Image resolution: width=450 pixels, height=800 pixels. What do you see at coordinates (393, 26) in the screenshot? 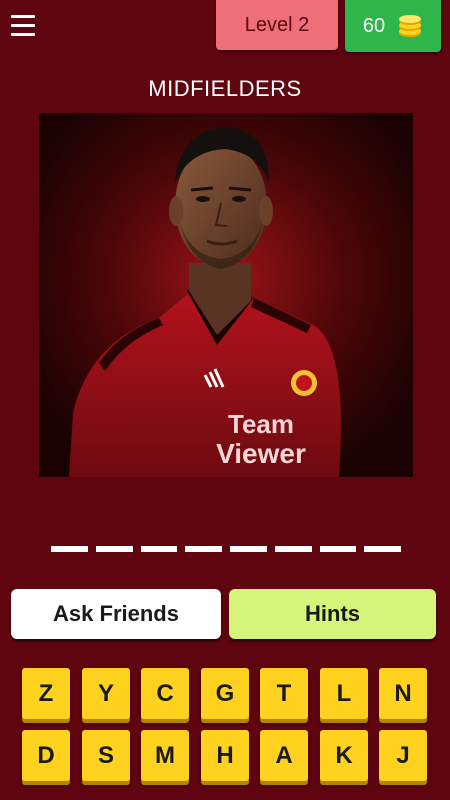
I see `coins-badge: 60` at bounding box center [393, 26].